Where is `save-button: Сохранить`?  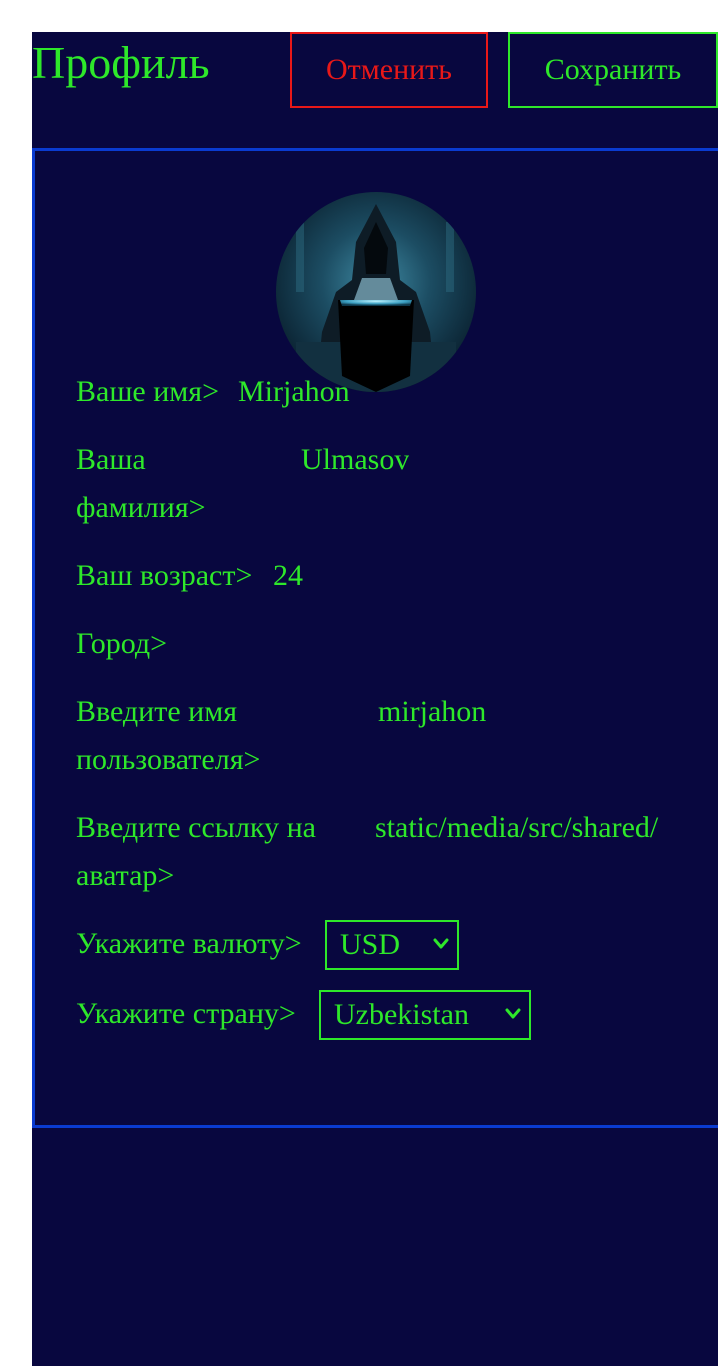
save-button: Сохранить is located at coordinates (613, 70).